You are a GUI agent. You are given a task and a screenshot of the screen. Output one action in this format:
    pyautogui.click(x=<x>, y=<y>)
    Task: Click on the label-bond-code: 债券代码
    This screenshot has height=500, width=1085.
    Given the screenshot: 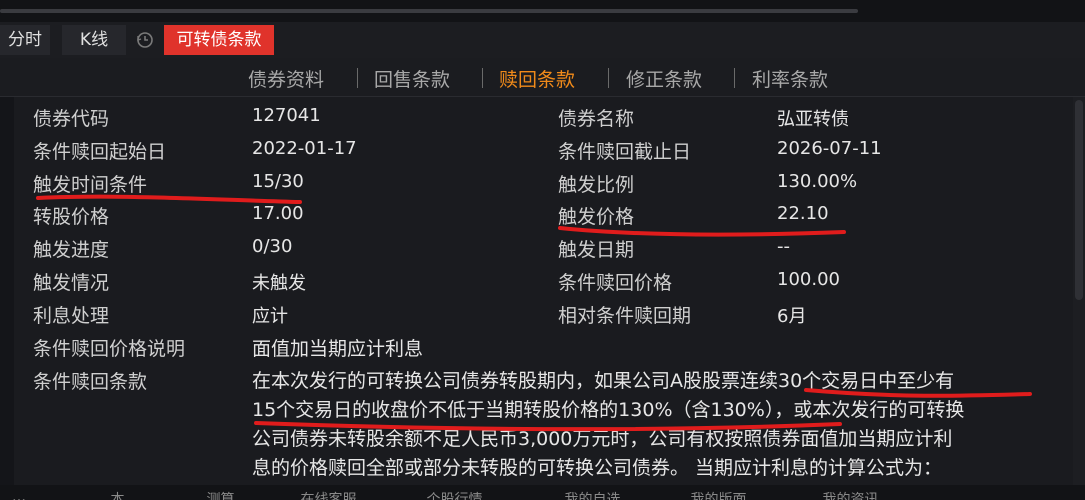 What is the action you would take?
    pyautogui.click(x=71, y=119)
    